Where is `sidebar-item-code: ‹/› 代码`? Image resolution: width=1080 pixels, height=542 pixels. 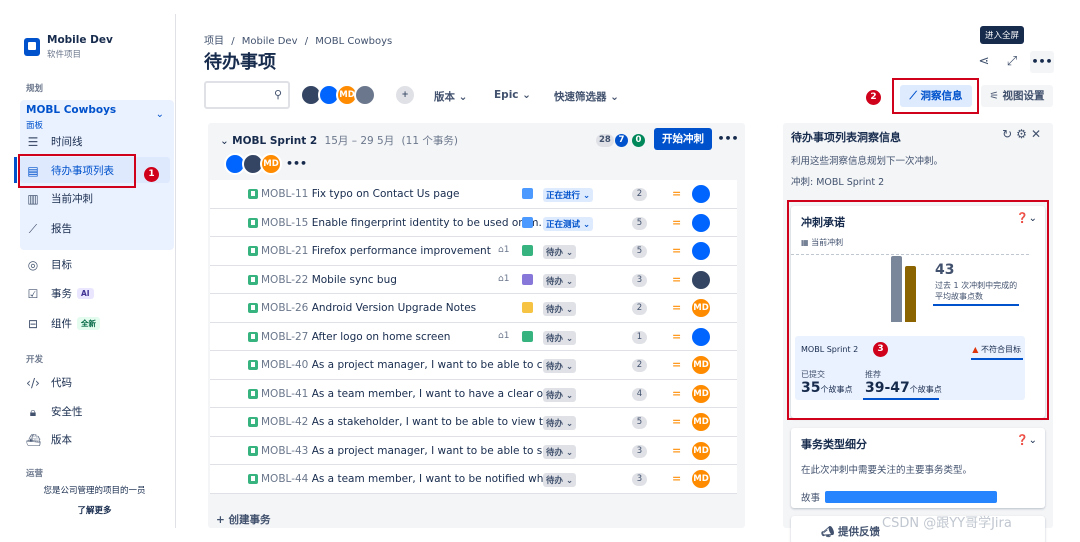
sidebar-item-code: ‹/› 代码 is located at coordinates (49, 382).